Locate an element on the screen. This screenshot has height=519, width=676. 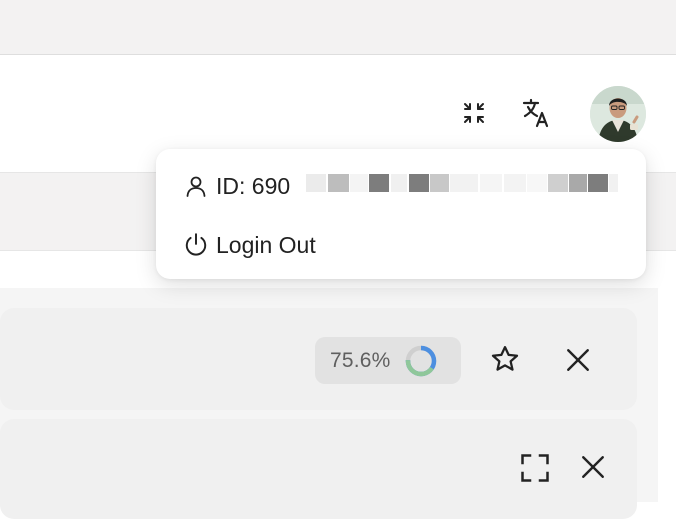
user-id-item: ID: 690 is located at coordinates (236, 186).